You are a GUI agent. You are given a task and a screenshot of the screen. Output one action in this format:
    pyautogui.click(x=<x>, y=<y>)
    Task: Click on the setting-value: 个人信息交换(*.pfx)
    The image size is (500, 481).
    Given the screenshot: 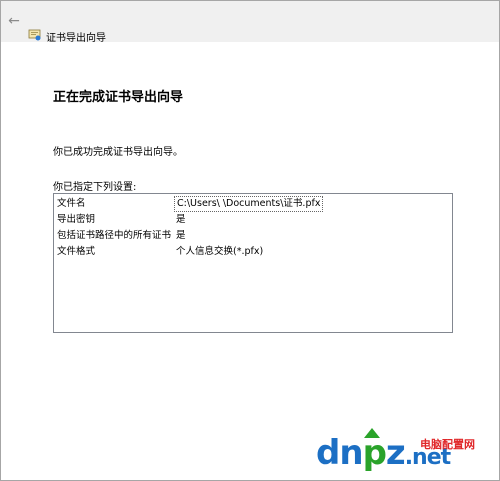 What is the action you would take?
    pyautogui.click(x=220, y=251)
    